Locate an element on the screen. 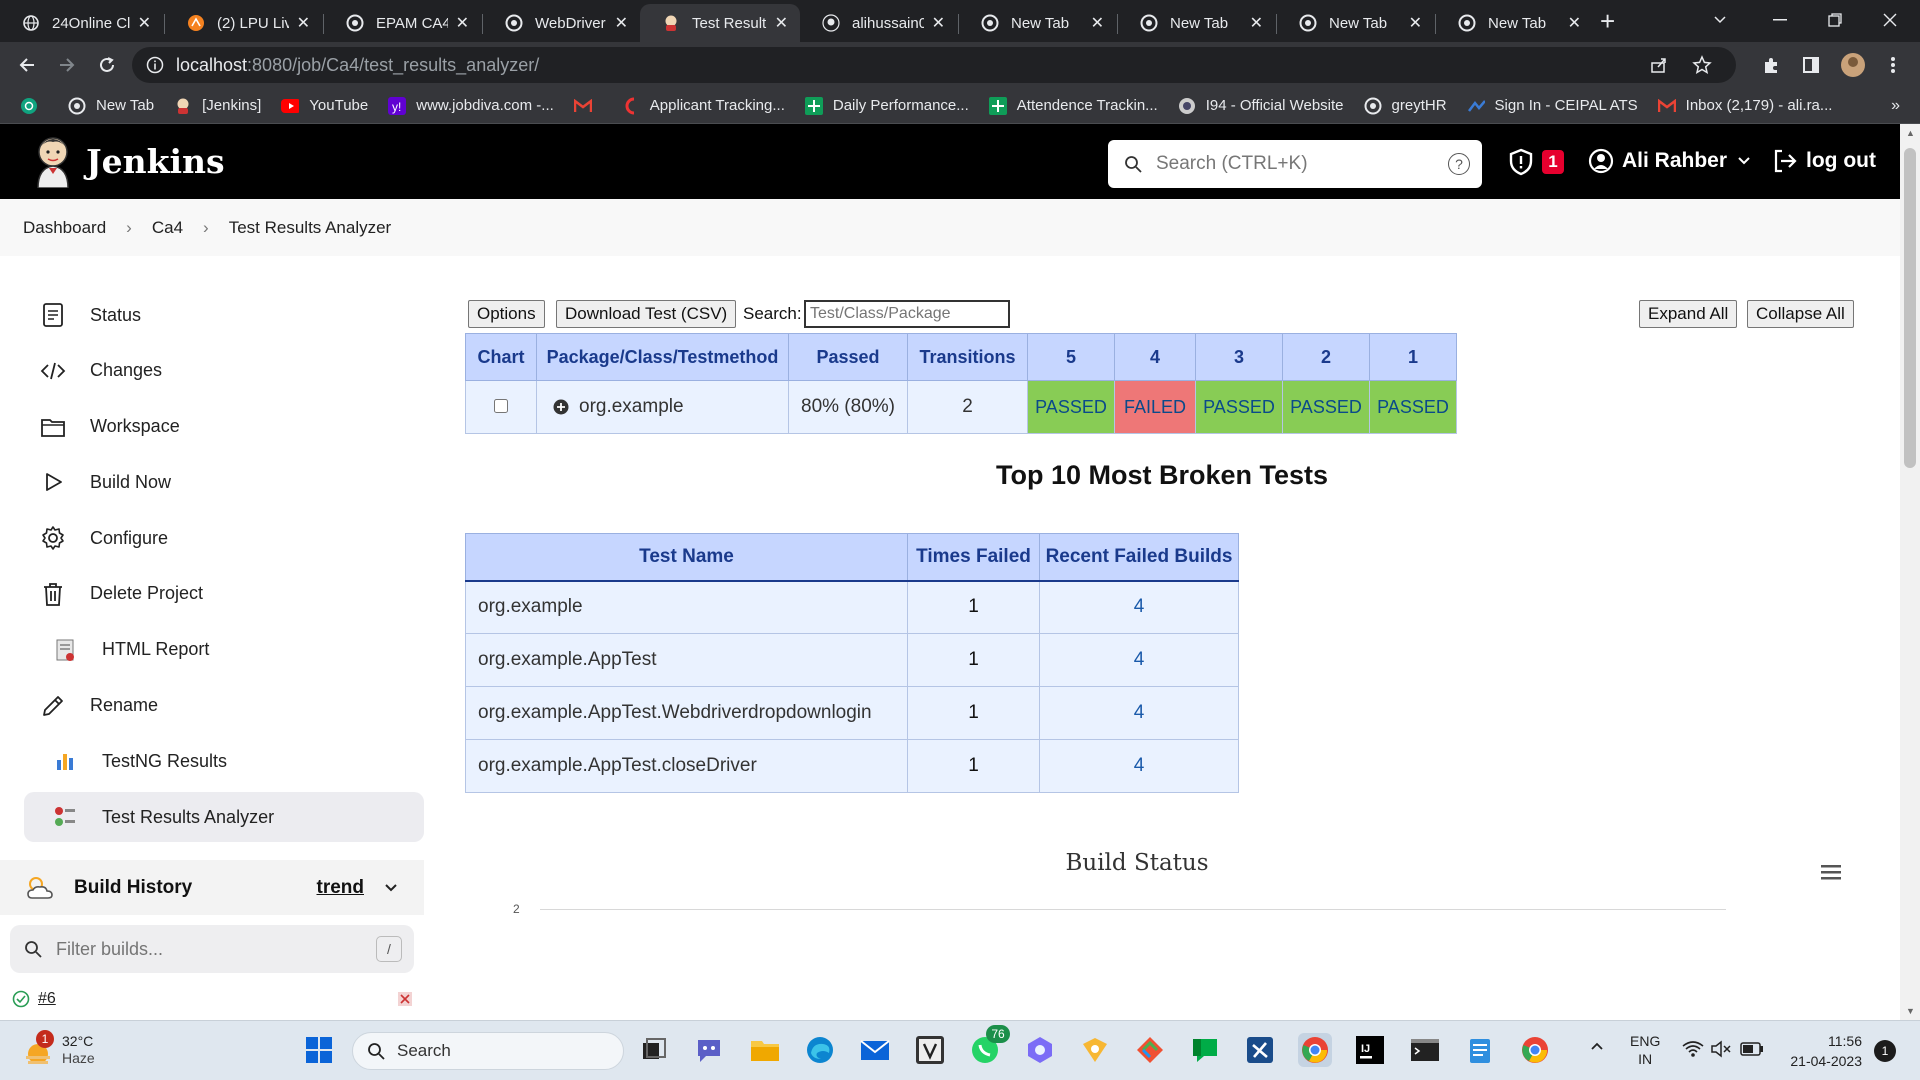 The image size is (1920, 1080). file-explorer-icon is located at coordinates (765, 1050).